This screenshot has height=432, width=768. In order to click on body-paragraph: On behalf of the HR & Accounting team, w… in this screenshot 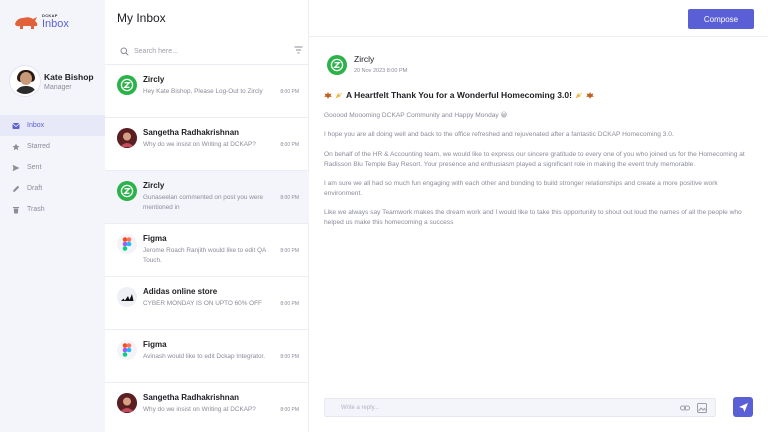, I will do `click(534, 159)`.